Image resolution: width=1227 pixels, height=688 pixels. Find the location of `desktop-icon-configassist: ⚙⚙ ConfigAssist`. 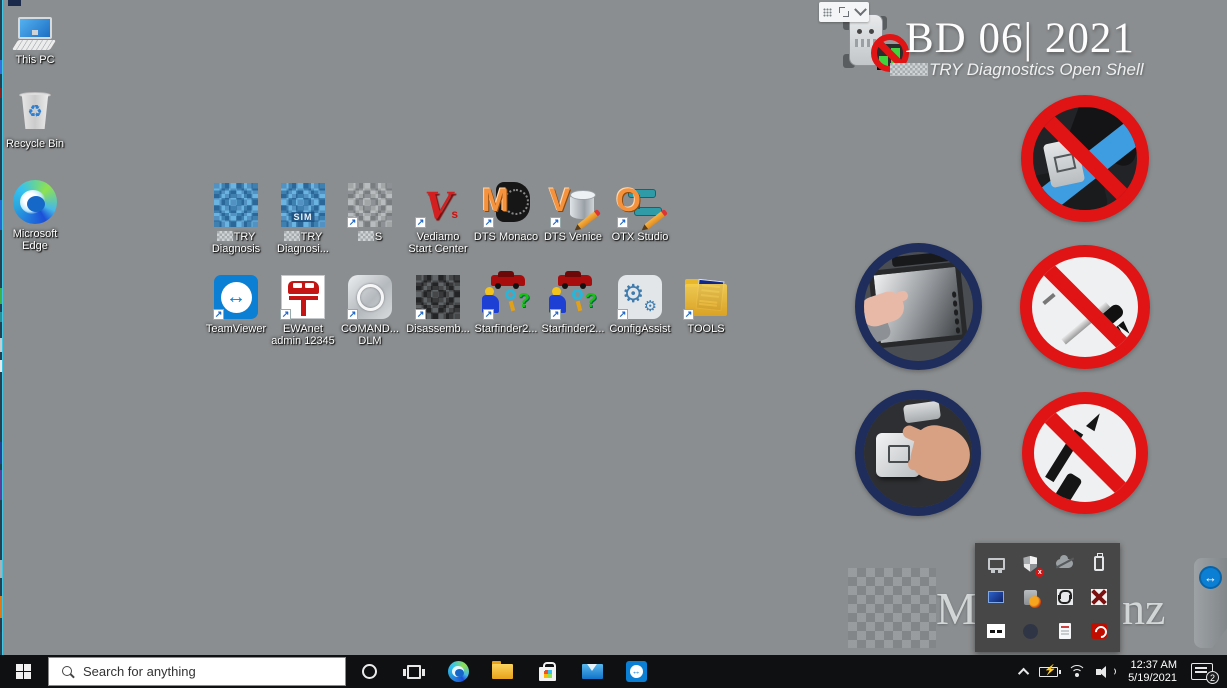

desktop-icon-configassist: ⚙⚙ ConfigAssist is located at coordinates (640, 304).